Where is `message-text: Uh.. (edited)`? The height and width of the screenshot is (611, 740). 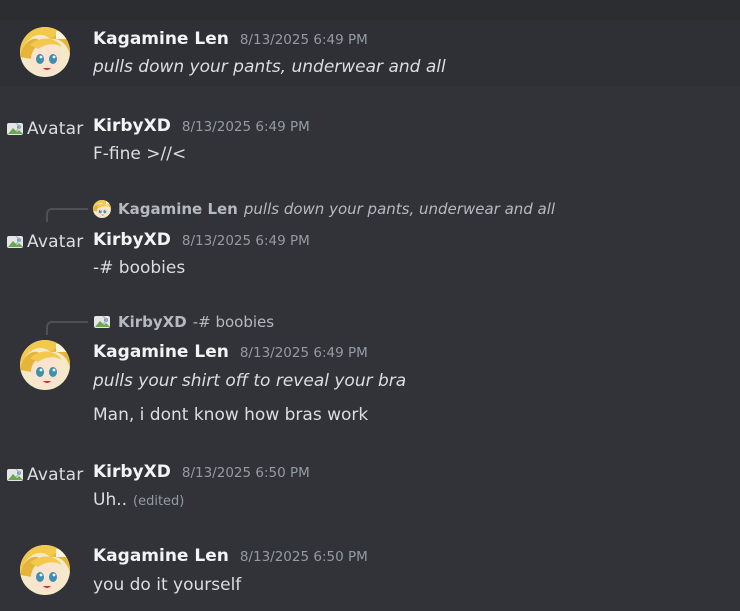
message-text: Uh.. (edited) is located at coordinates (138, 500).